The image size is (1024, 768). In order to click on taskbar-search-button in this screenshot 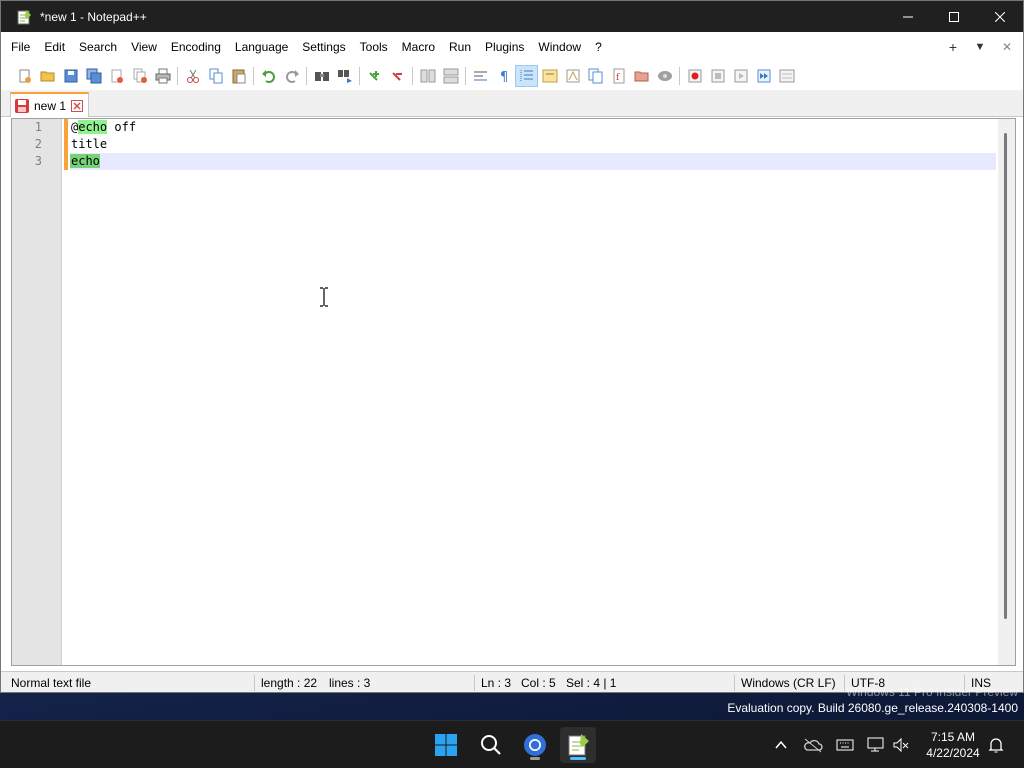, I will do `click(491, 745)`.